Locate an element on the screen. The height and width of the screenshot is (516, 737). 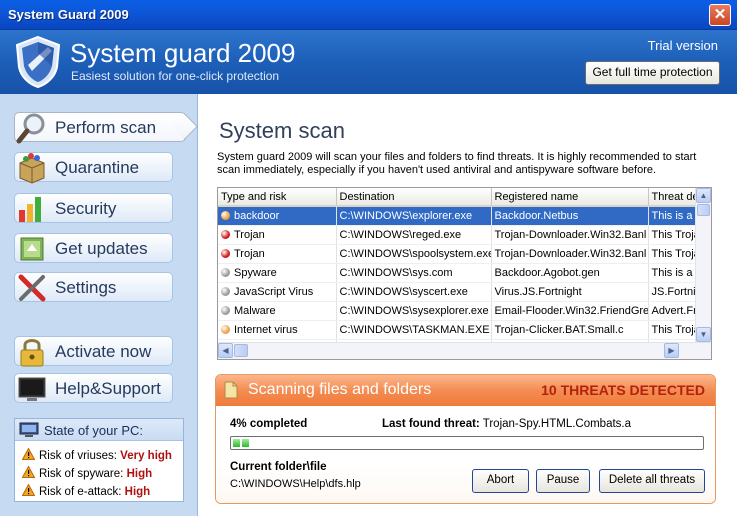
cell-type: backdoor is located at coordinates (277, 216).